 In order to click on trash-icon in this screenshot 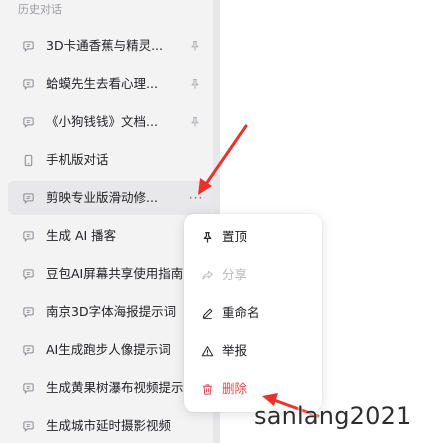, I will do `click(207, 389)`.